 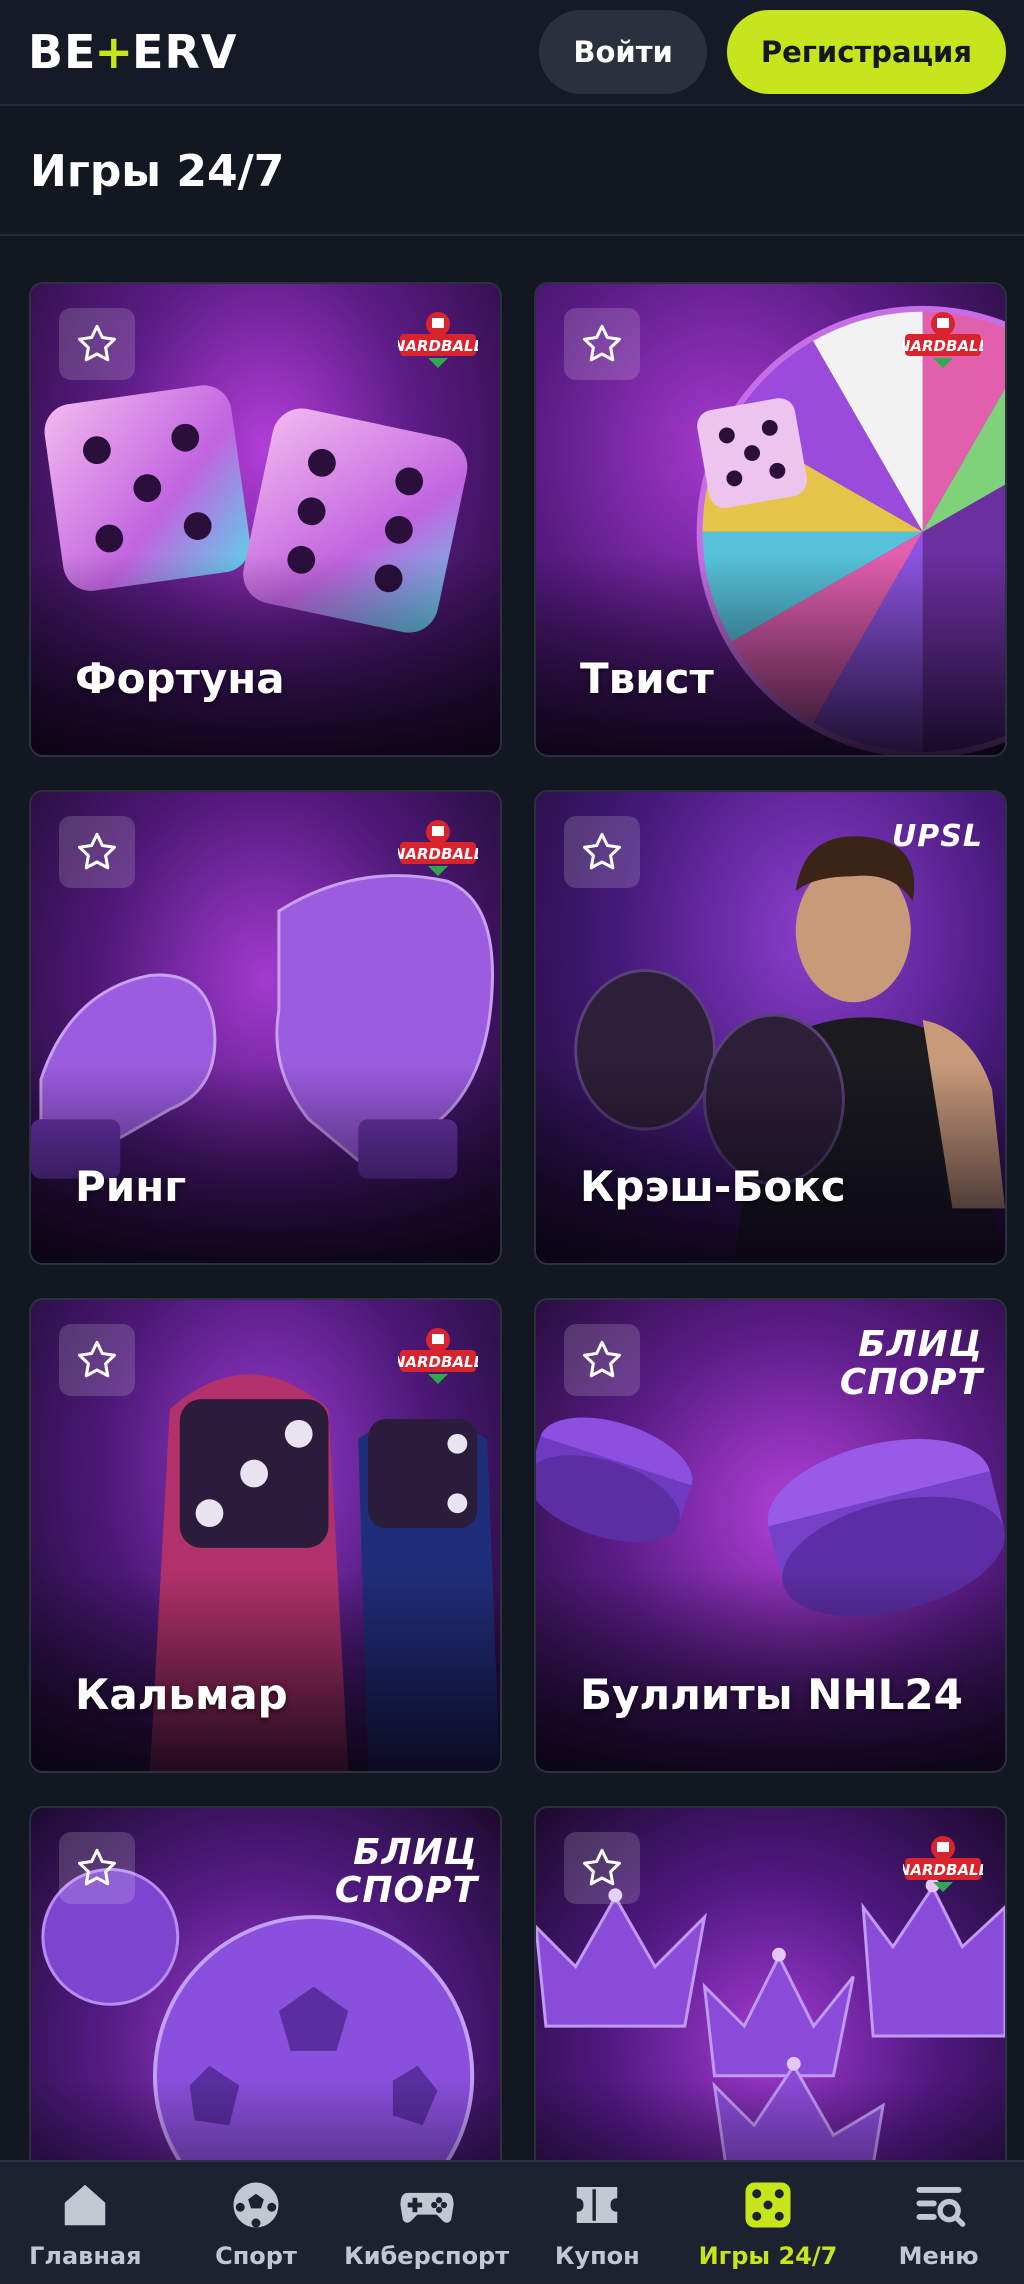 What do you see at coordinates (427, 2205) in the screenshot?
I see `gamepad-icon` at bounding box center [427, 2205].